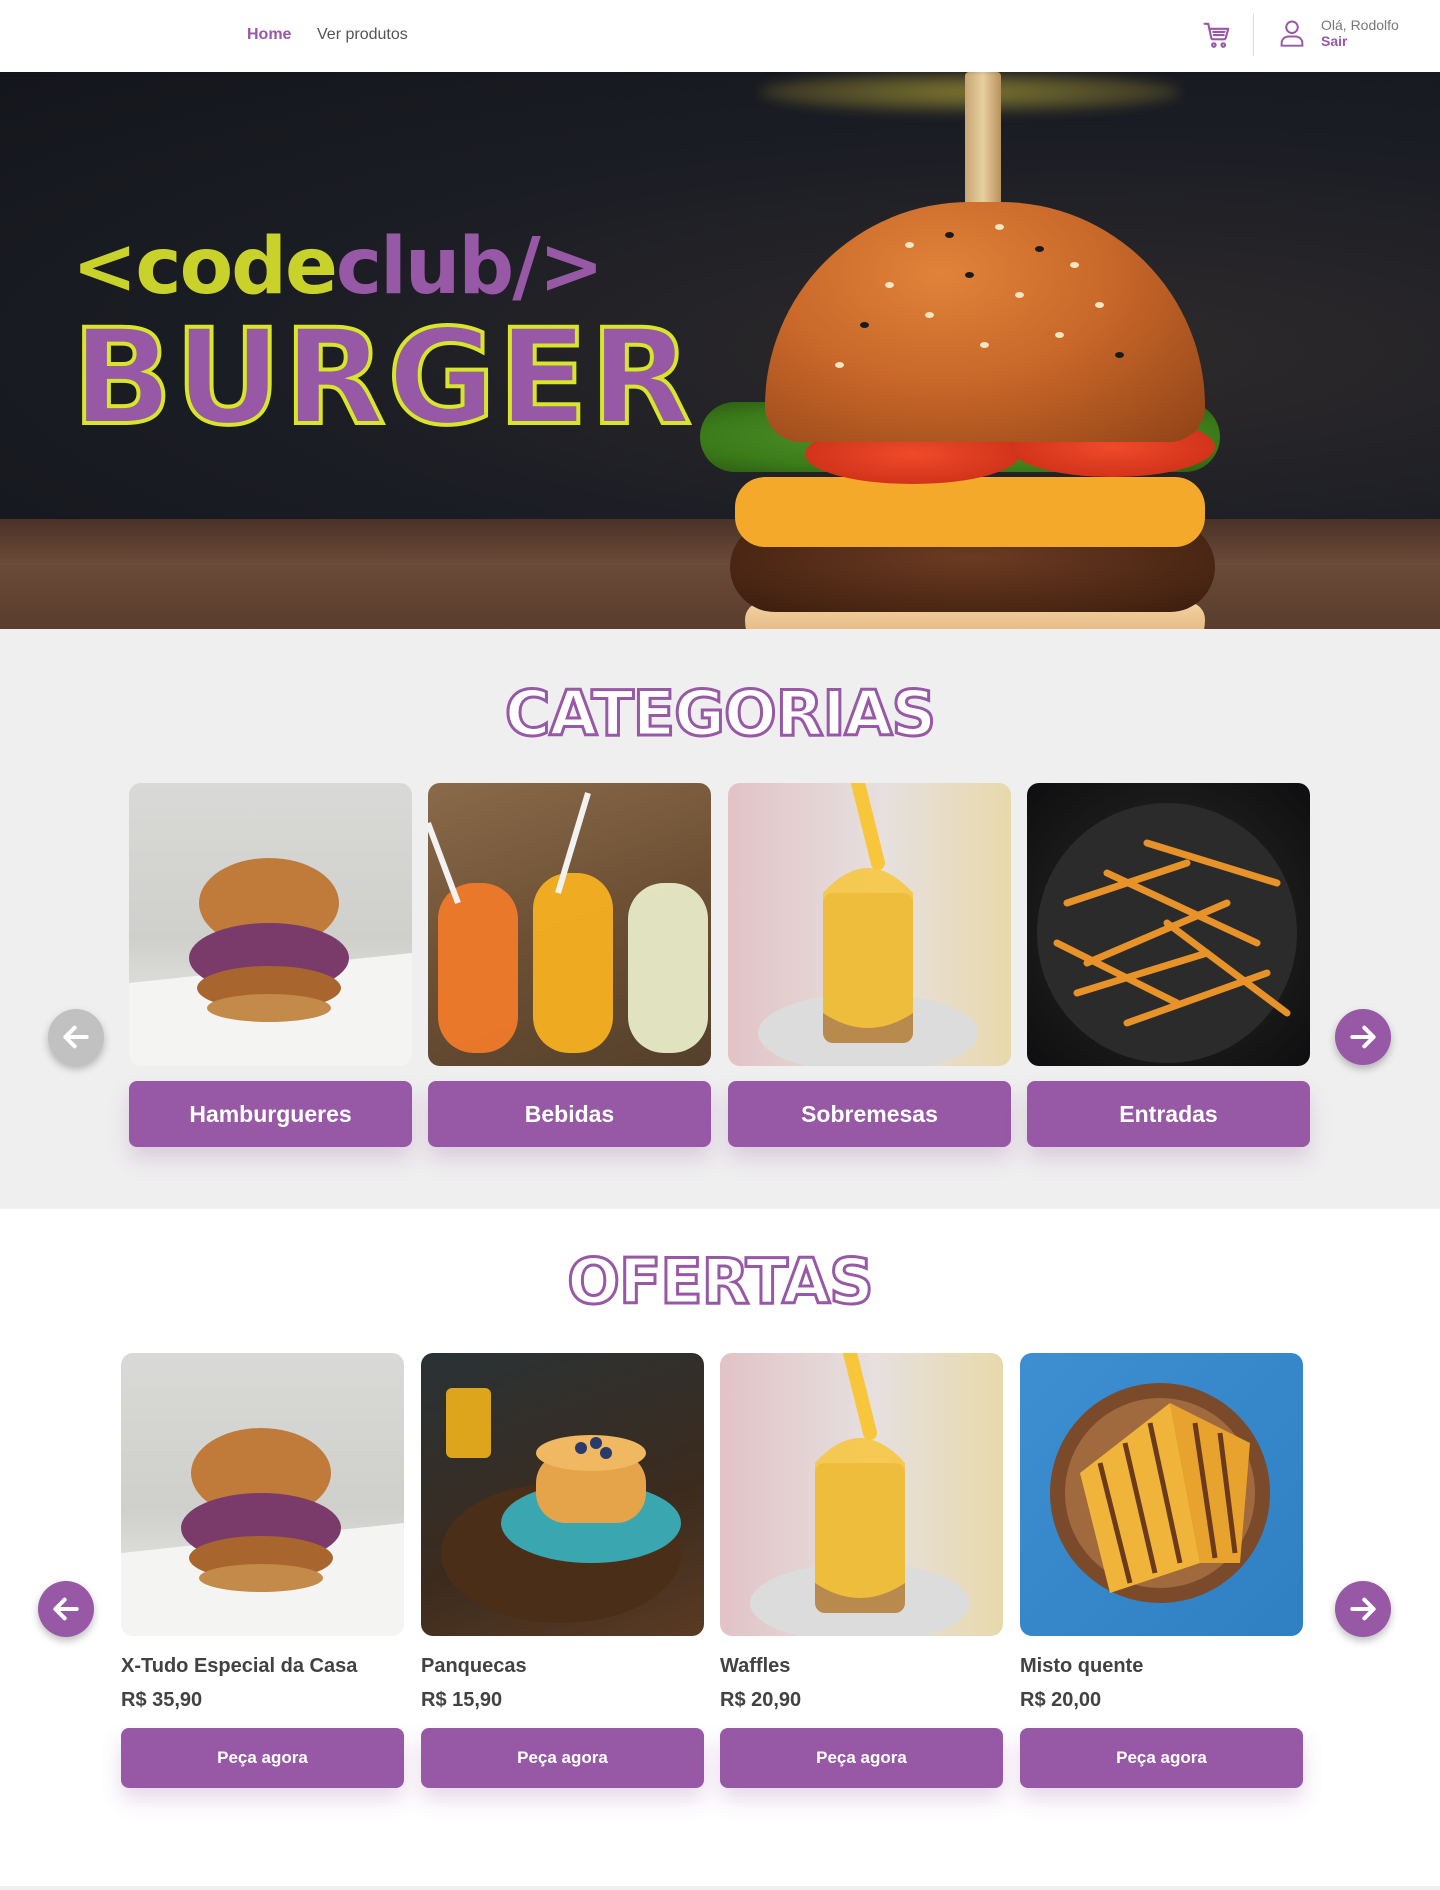 The height and width of the screenshot is (1890, 1440). Describe the element at coordinates (270, 924) in the screenshot. I see `category-image-burger` at that location.